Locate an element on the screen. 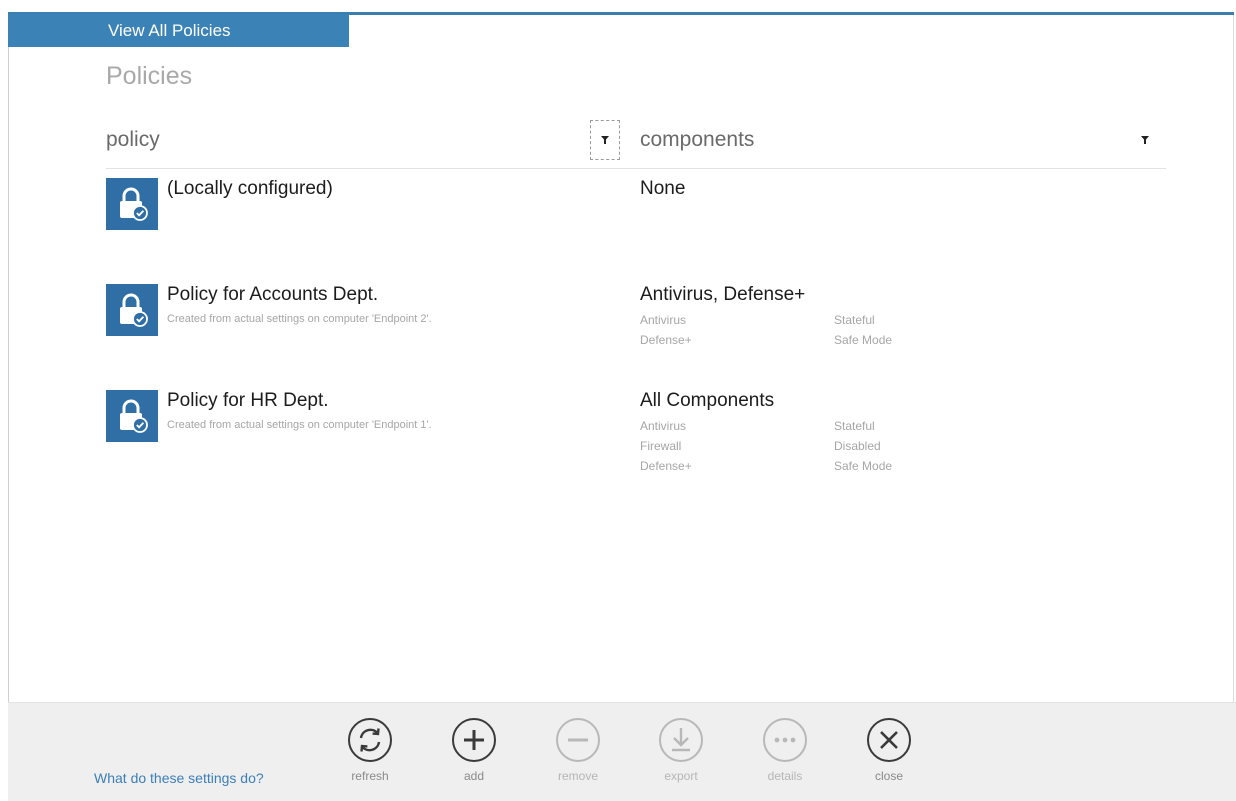 Image resolution: width=1236 pixels, height=801 pixels. plus-icon is located at coordinates (474, 740).